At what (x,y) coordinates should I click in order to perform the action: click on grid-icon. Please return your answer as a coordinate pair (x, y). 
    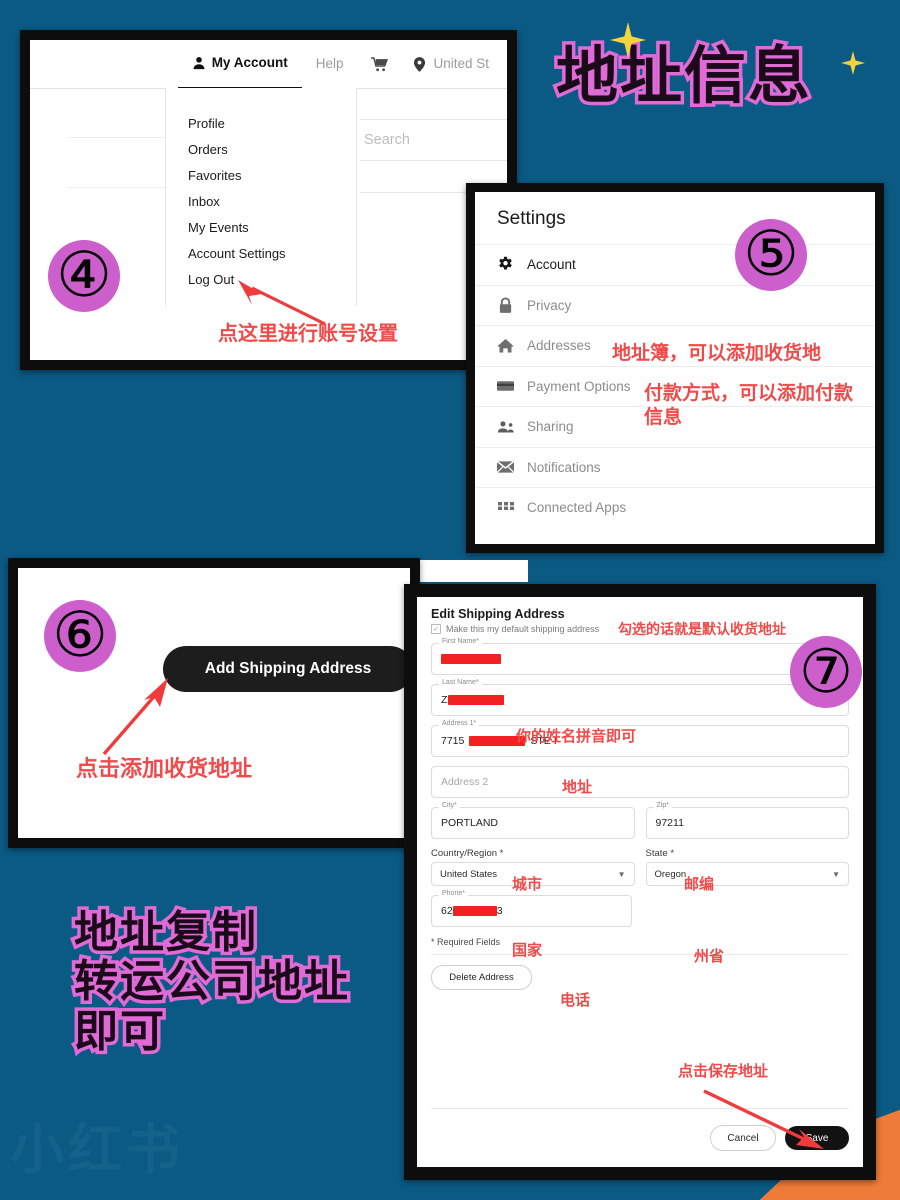
    Looking at the image, I should click on (505, 507).